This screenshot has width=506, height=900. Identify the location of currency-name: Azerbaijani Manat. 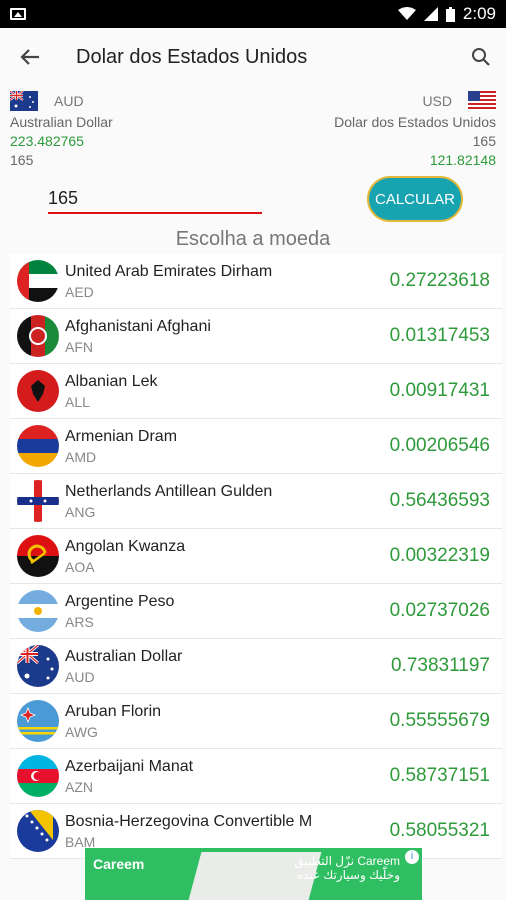
(129, 766).